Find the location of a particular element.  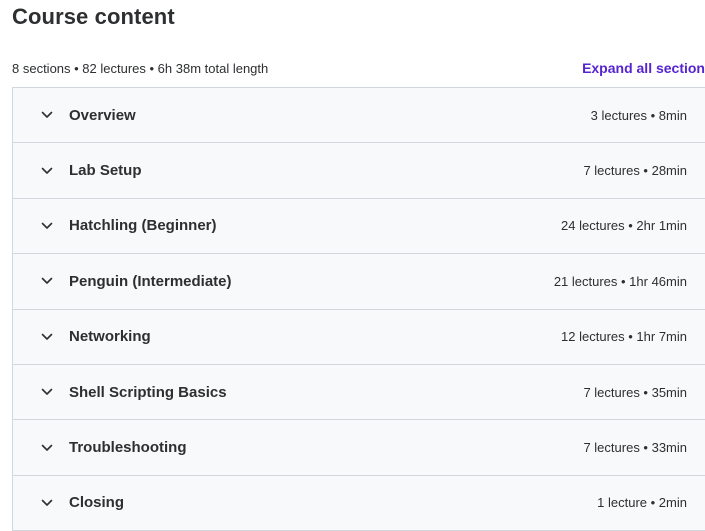

section-meta: 21 lectures • 1hr 46min is located at coordinates (620, 281).